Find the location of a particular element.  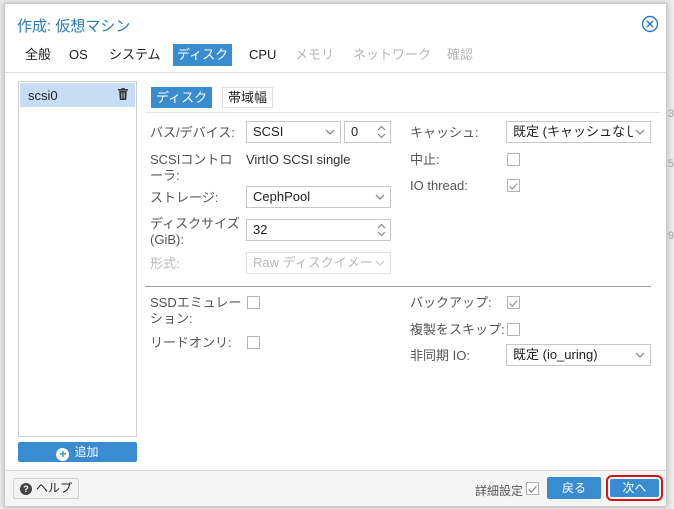

add-disk-button: + 追加 is located at coordinates (77, 452).